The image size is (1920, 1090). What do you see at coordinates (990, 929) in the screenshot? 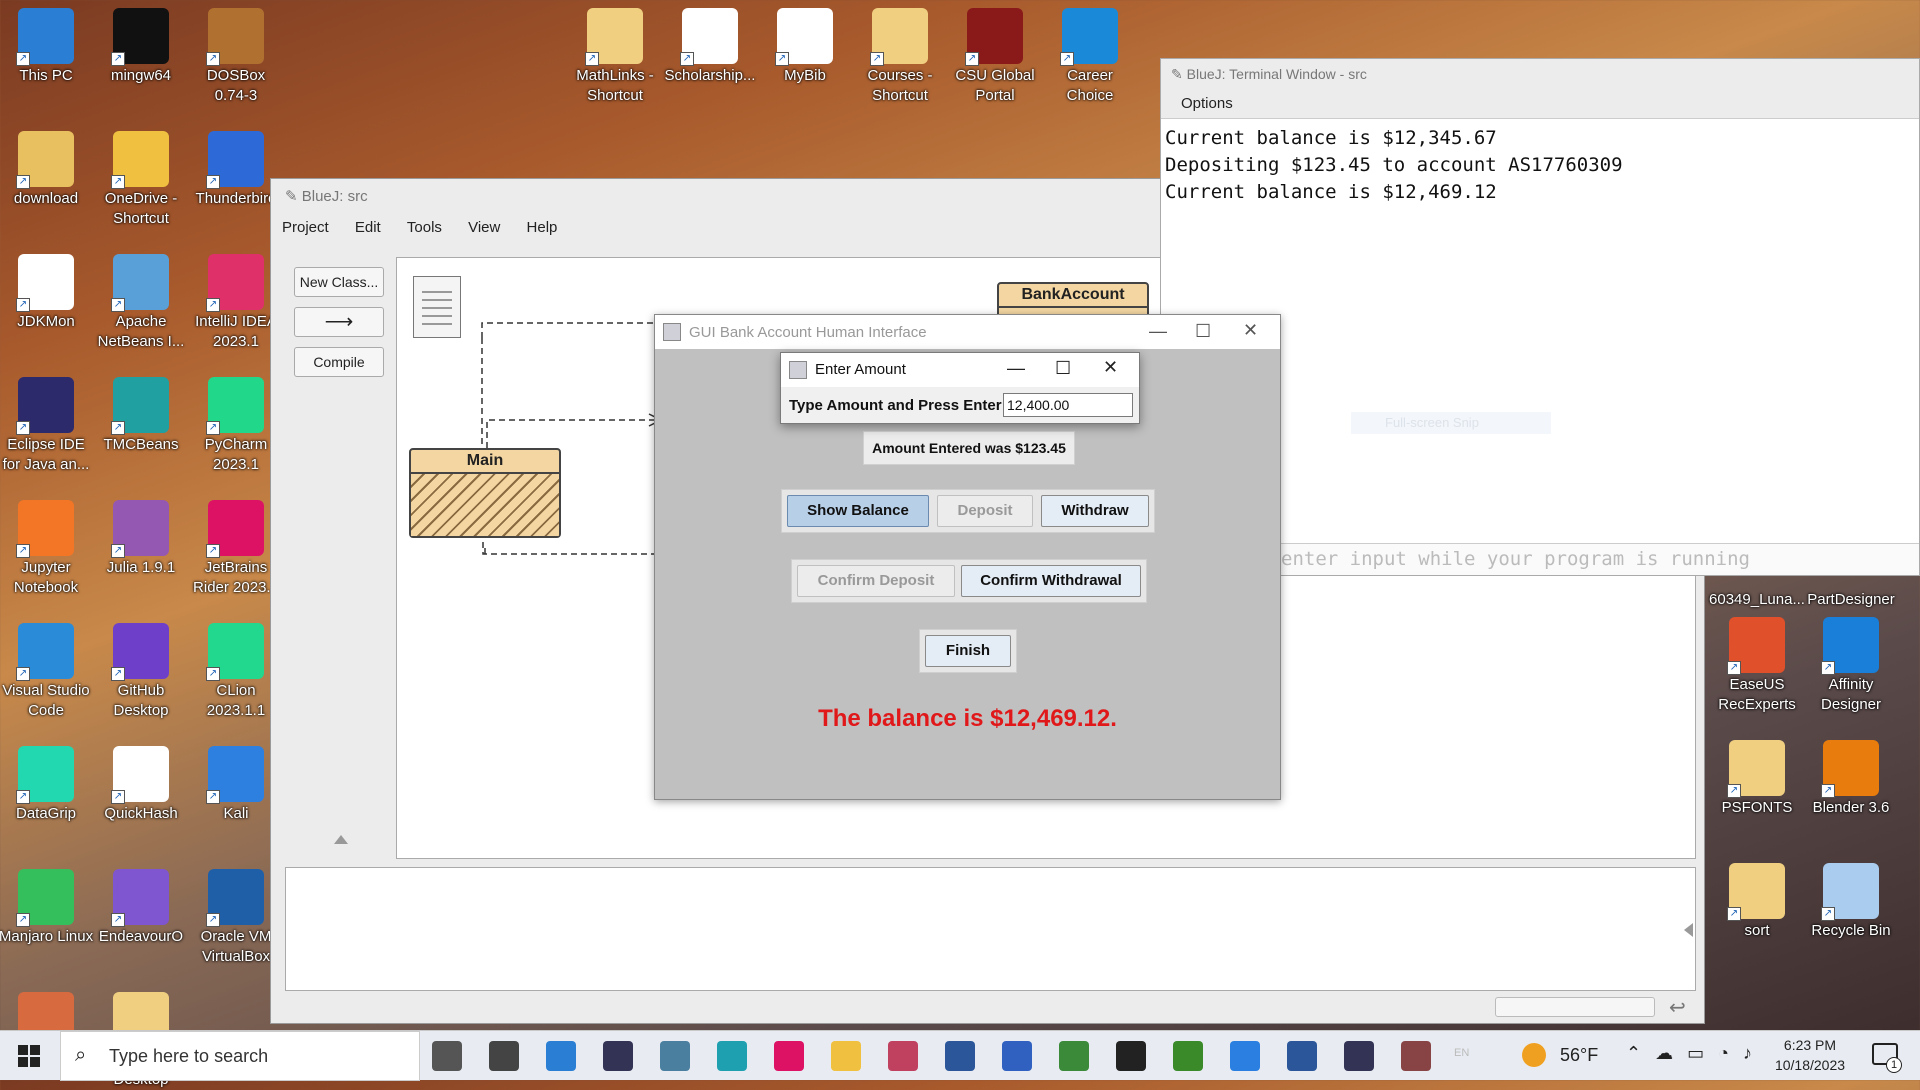
I see `codepad-panel` at bounding box center [990, 929].